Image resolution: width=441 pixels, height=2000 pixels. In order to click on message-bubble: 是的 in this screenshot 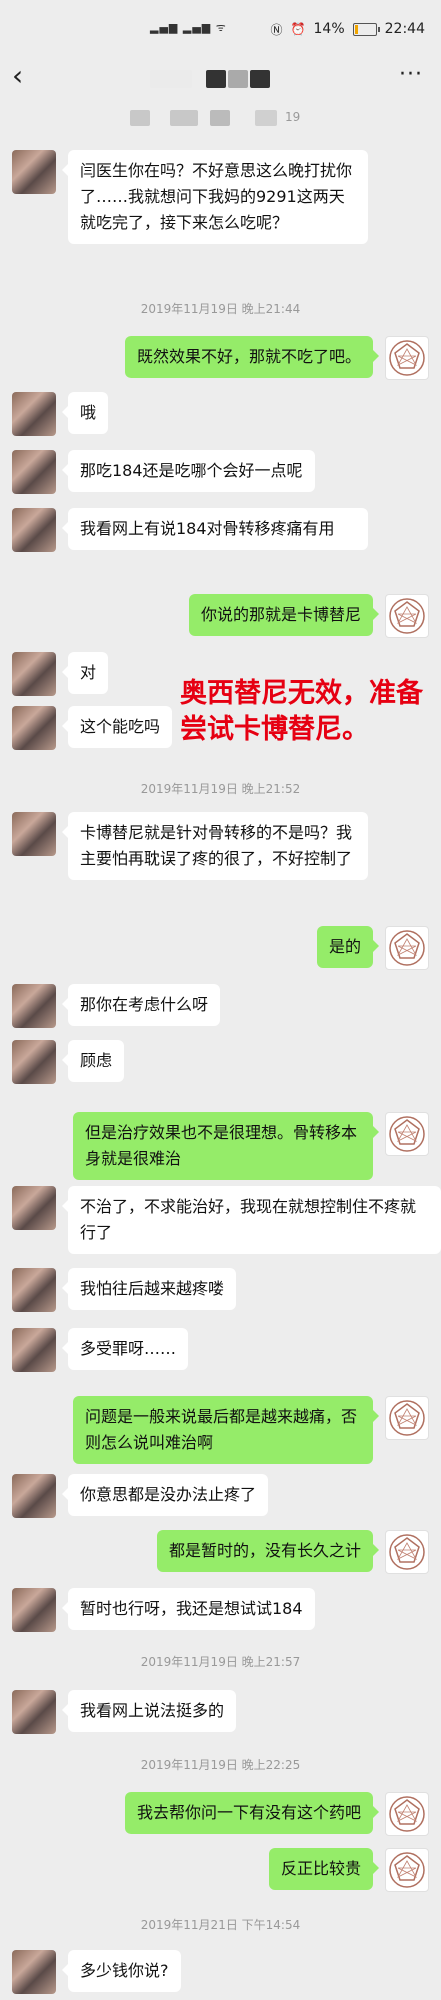, I will do `click(348, 947)`.